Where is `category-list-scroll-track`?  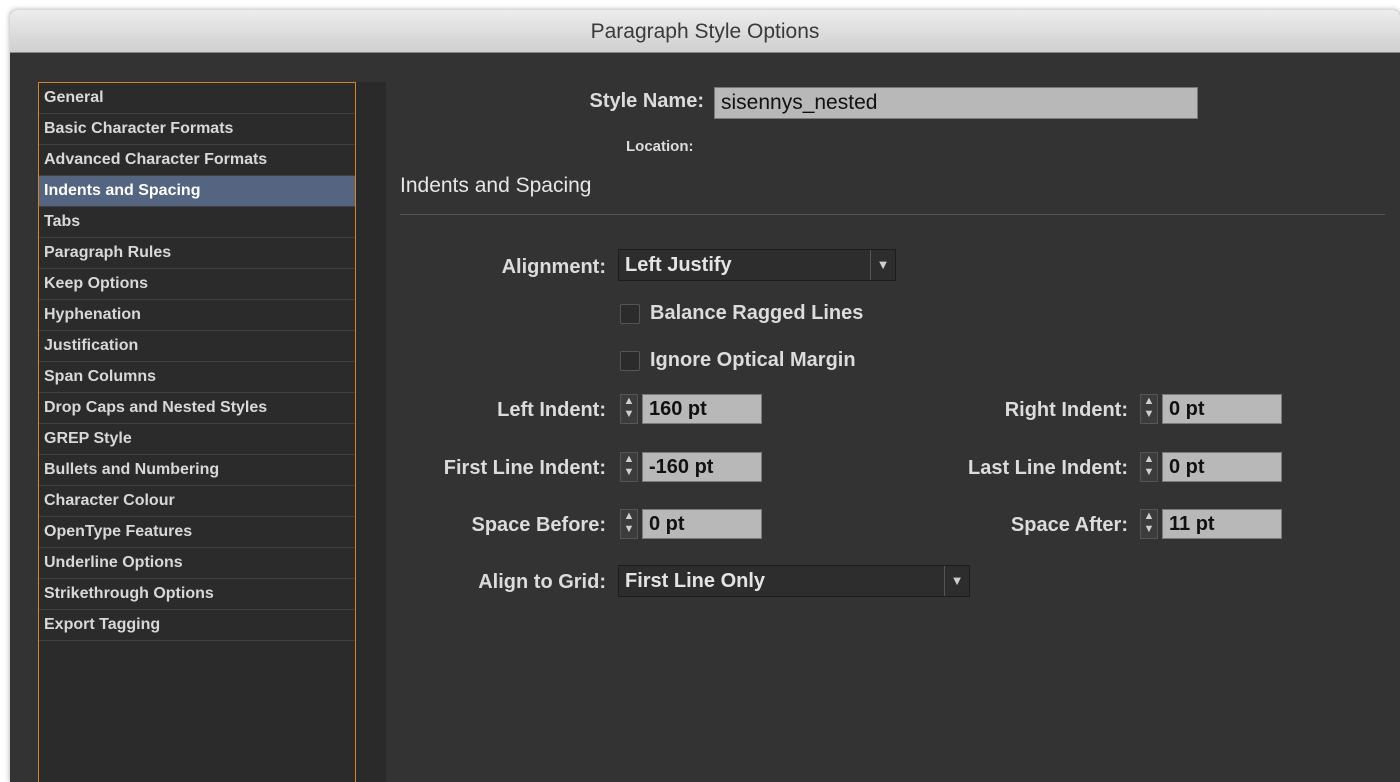
category-list-scroll-track is located at coordinates (371, 432).